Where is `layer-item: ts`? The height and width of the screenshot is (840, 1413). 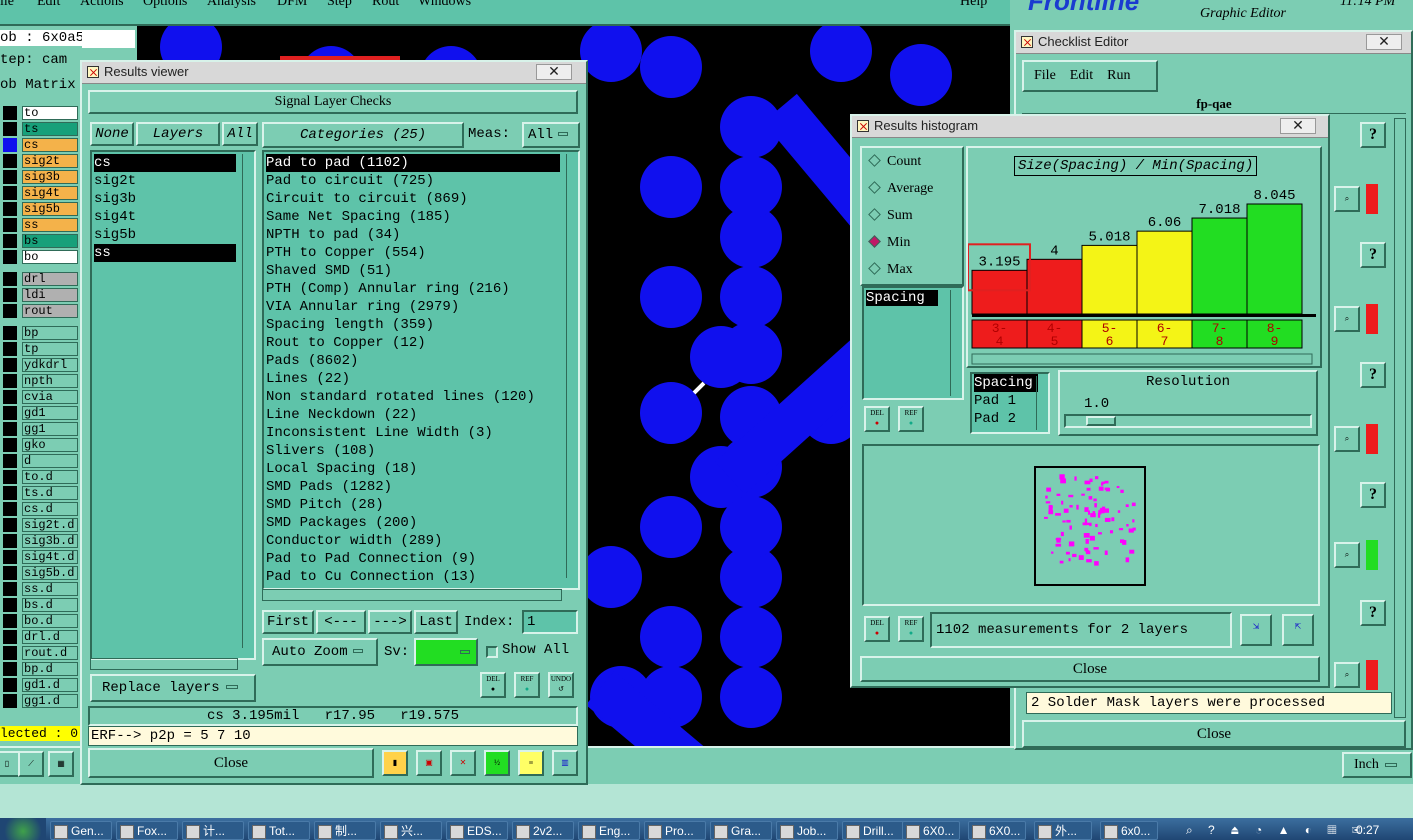 layer-item: ts is located at coordinates (50, 129).